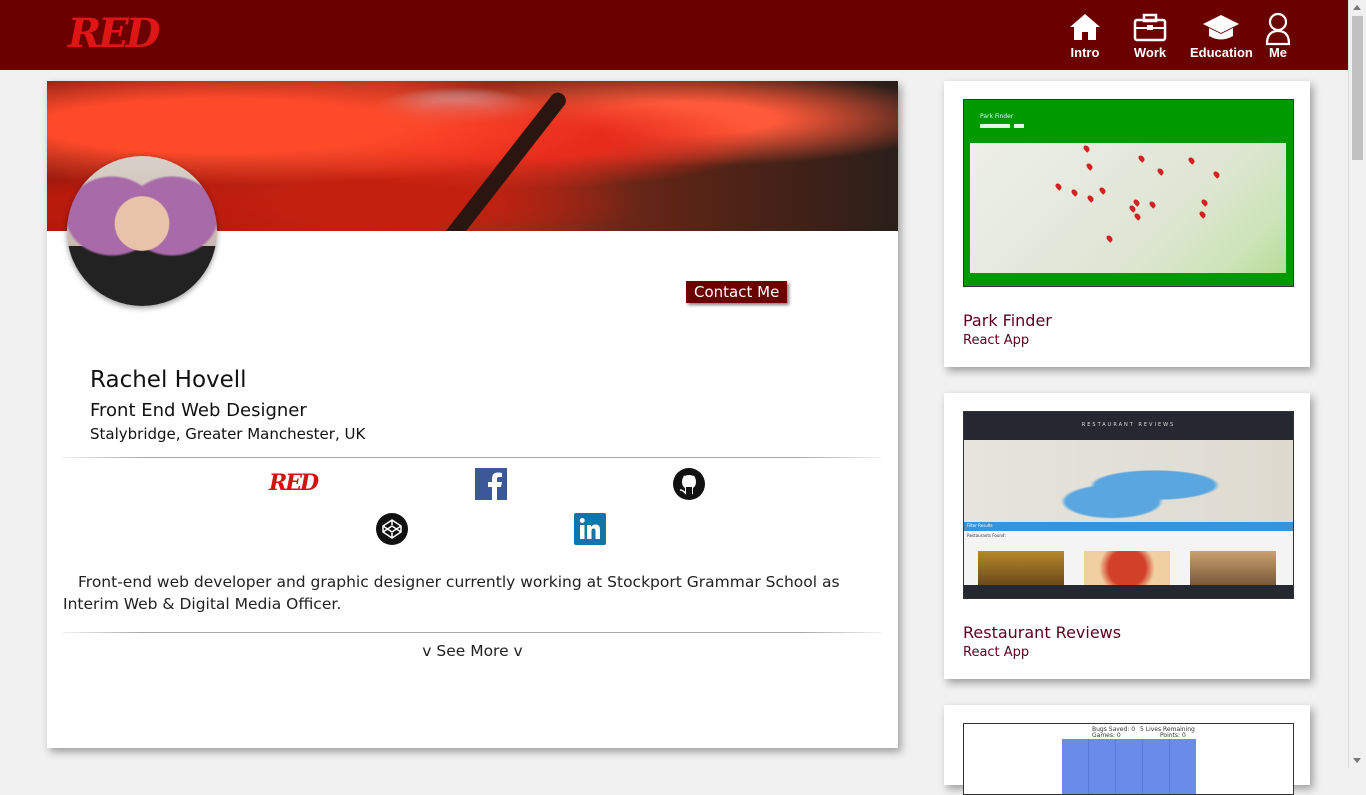  Describe the element at coordinates (1007, 320) in the screenshot. I see `project-title: Park Finder` at that location.